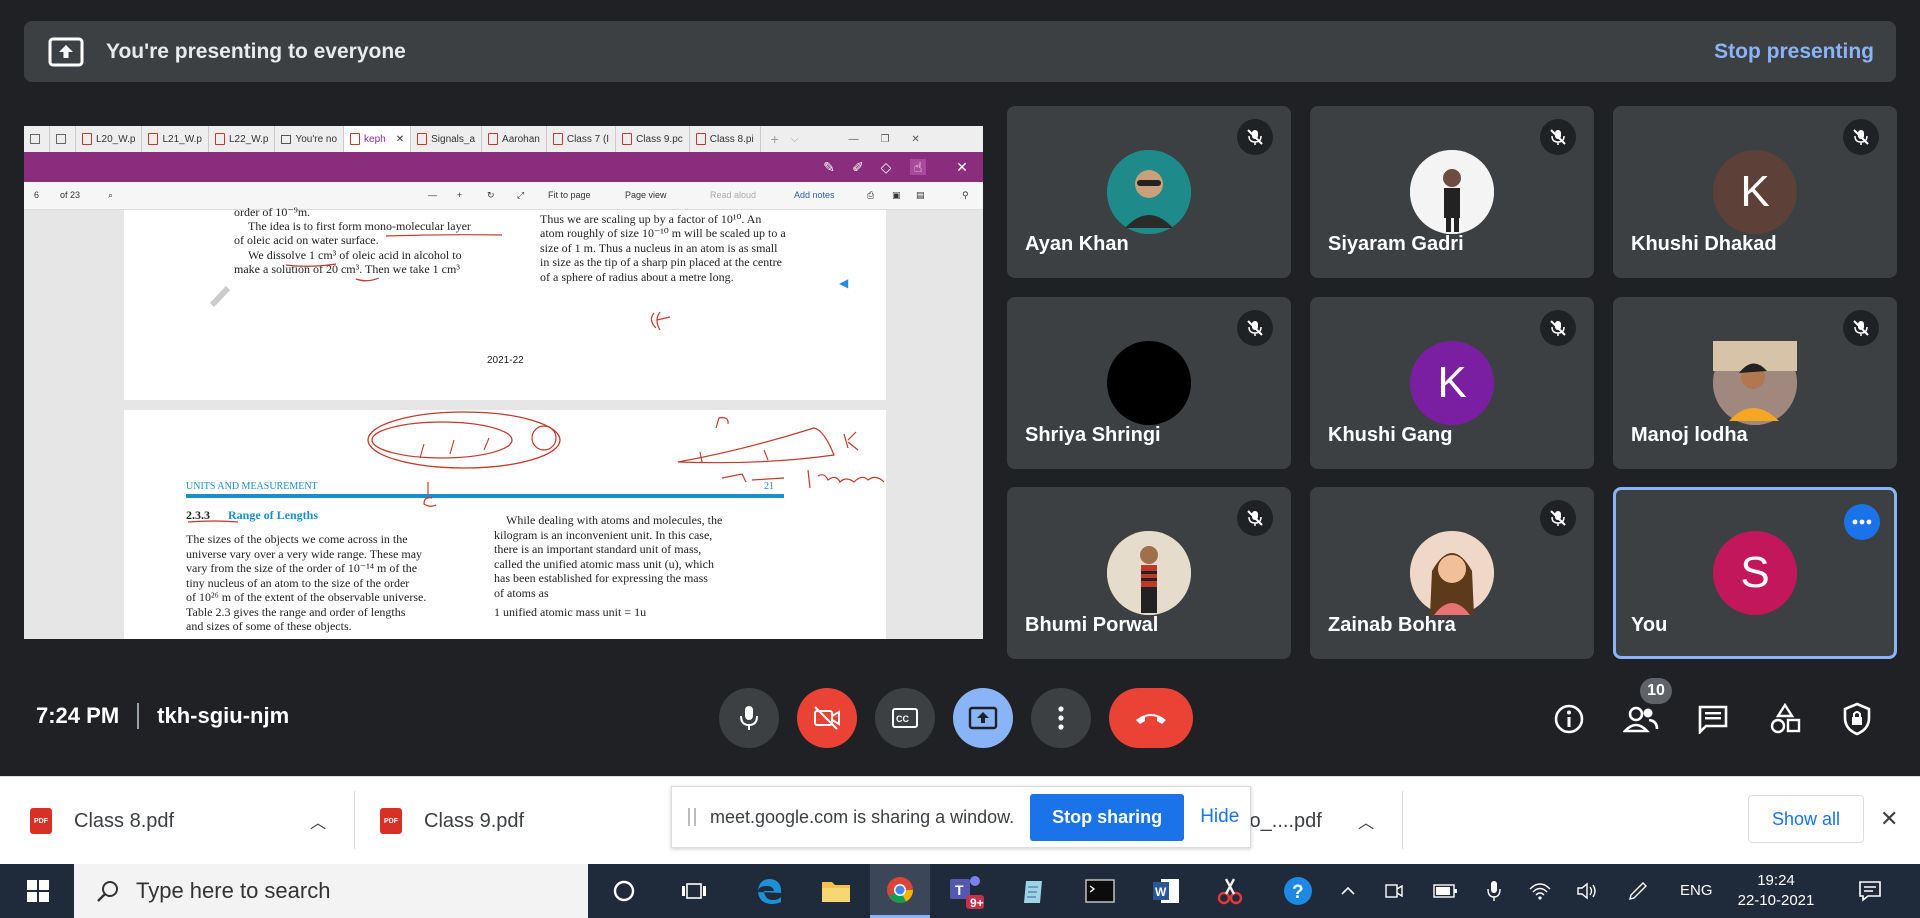  What do you see at coordinates (1638, 891) in the screenshot?
I see `tray-pen` at bounding box center [1638, 891].